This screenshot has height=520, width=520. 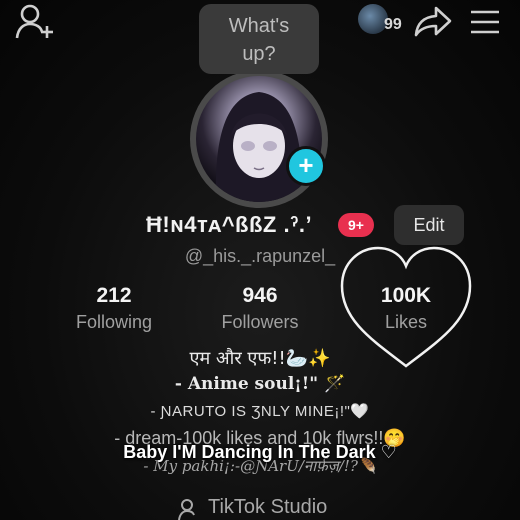 What do you see at coordinates (433, 21) in the screenshot?
I see `share-icon` at bounding box center [433, 21].